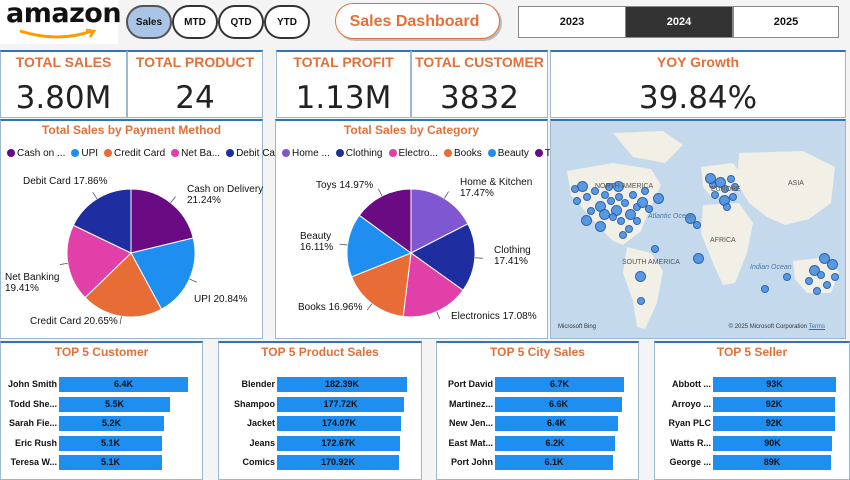 The height and width of the screenshot is (480, 850). What do you see at coordinates (241, 22) in the screenshot?
I see `period-button-qtd: QTD` at bounding box center [241, 22].